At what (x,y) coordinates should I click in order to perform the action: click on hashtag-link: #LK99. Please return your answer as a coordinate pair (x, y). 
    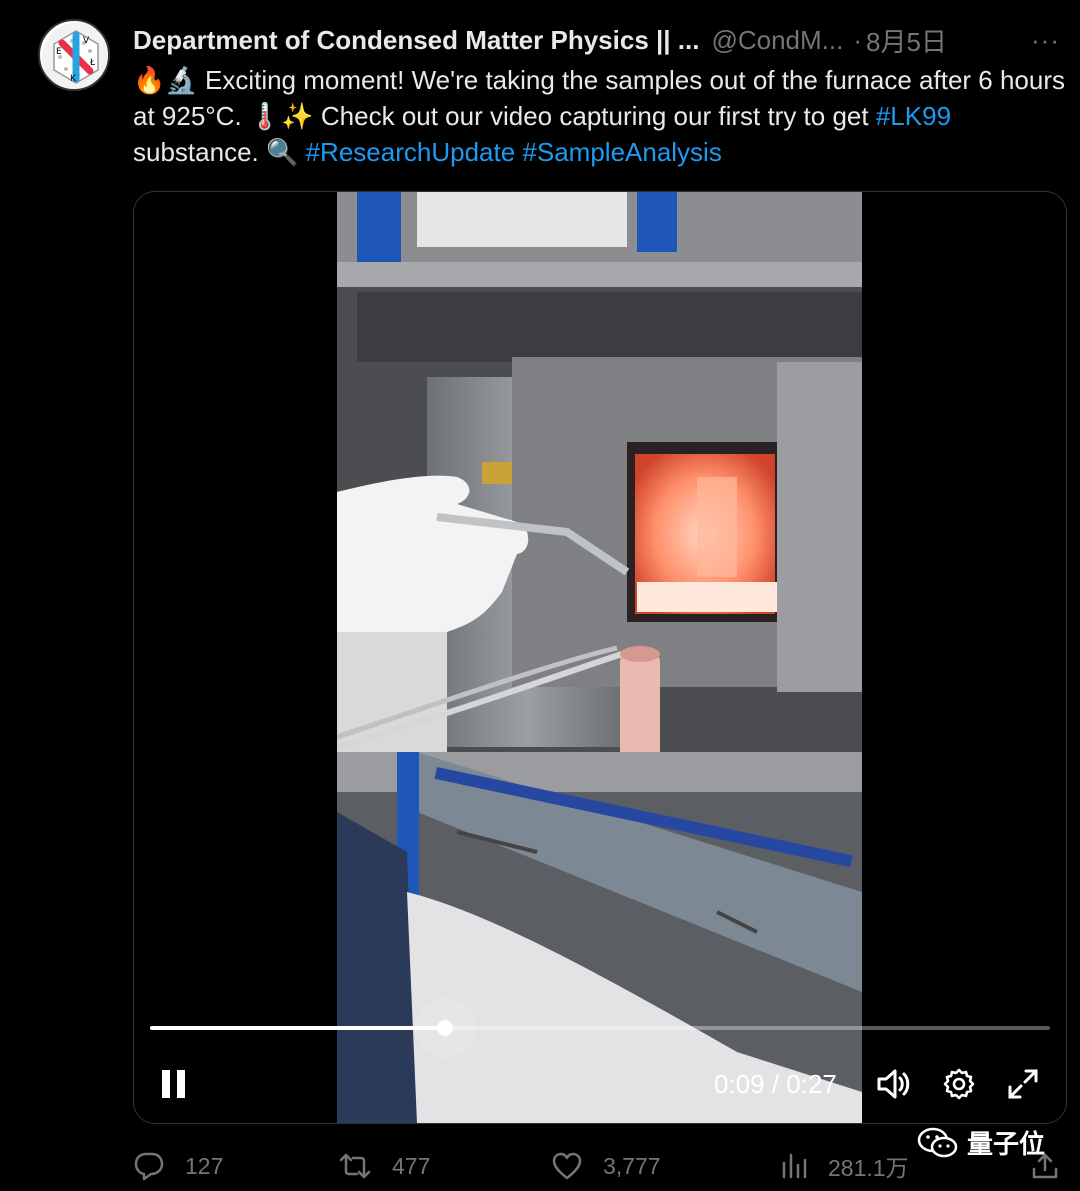
    Looking at the image, I should click on (913, 116).